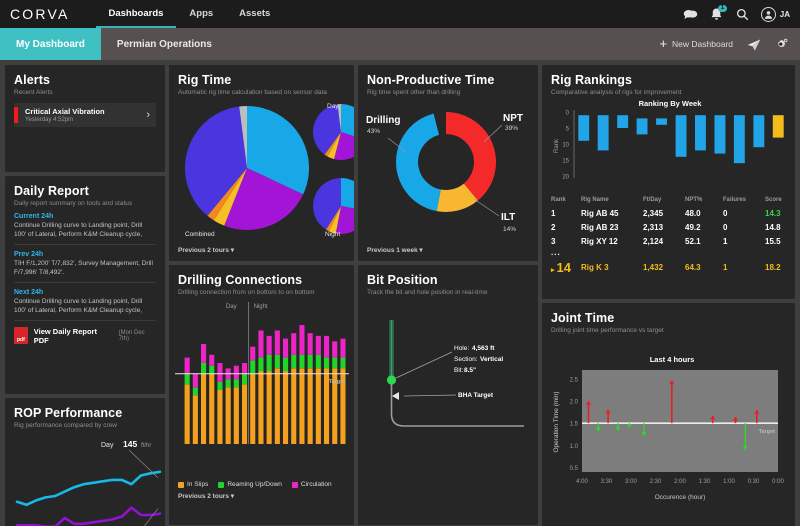  I want to click on drilling-connections-period-selector: Previous 2 tours ▾, so click(261, 494).